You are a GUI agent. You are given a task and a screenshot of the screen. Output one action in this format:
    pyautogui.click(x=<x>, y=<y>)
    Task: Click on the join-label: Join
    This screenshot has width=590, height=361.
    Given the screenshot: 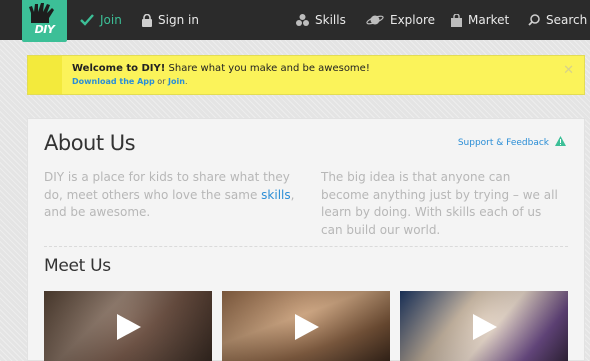 What is the action you would take?
    pyautogui.click(x=111, y=20)
    